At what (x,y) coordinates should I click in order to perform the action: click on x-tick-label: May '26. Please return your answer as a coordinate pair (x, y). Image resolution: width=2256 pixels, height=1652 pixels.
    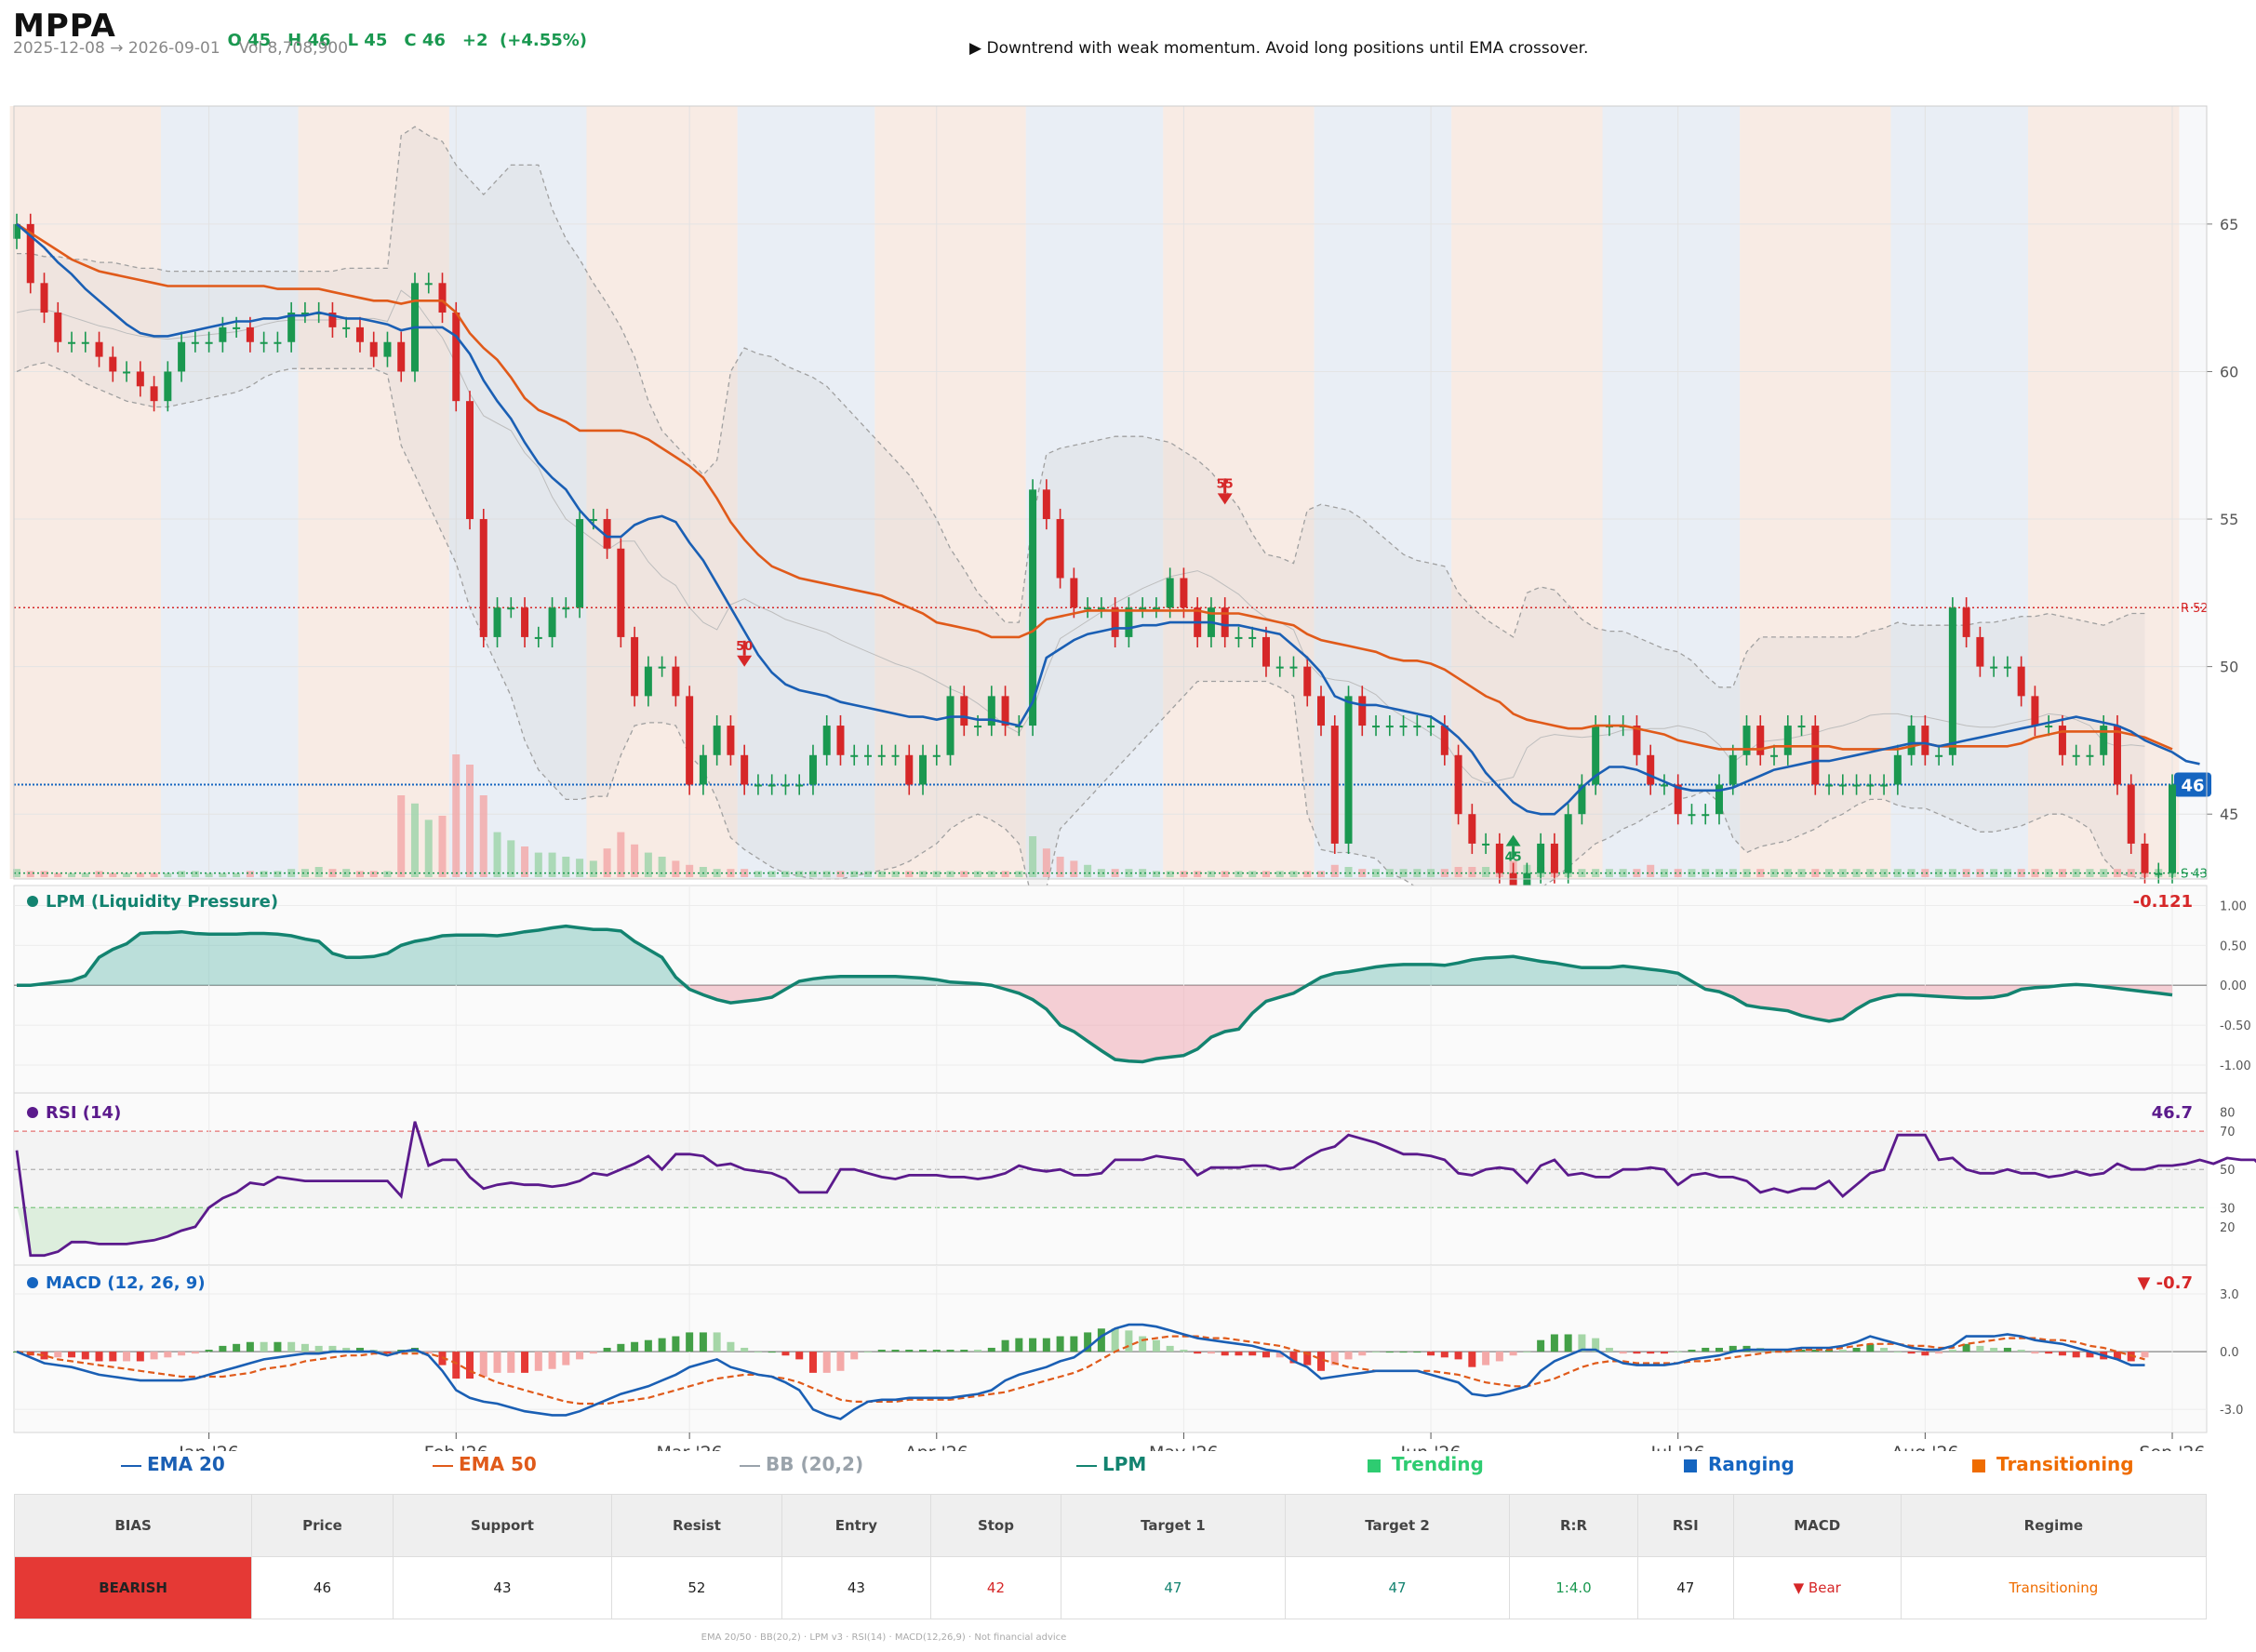
    Looking at the image, I should click on (1184, 1447).